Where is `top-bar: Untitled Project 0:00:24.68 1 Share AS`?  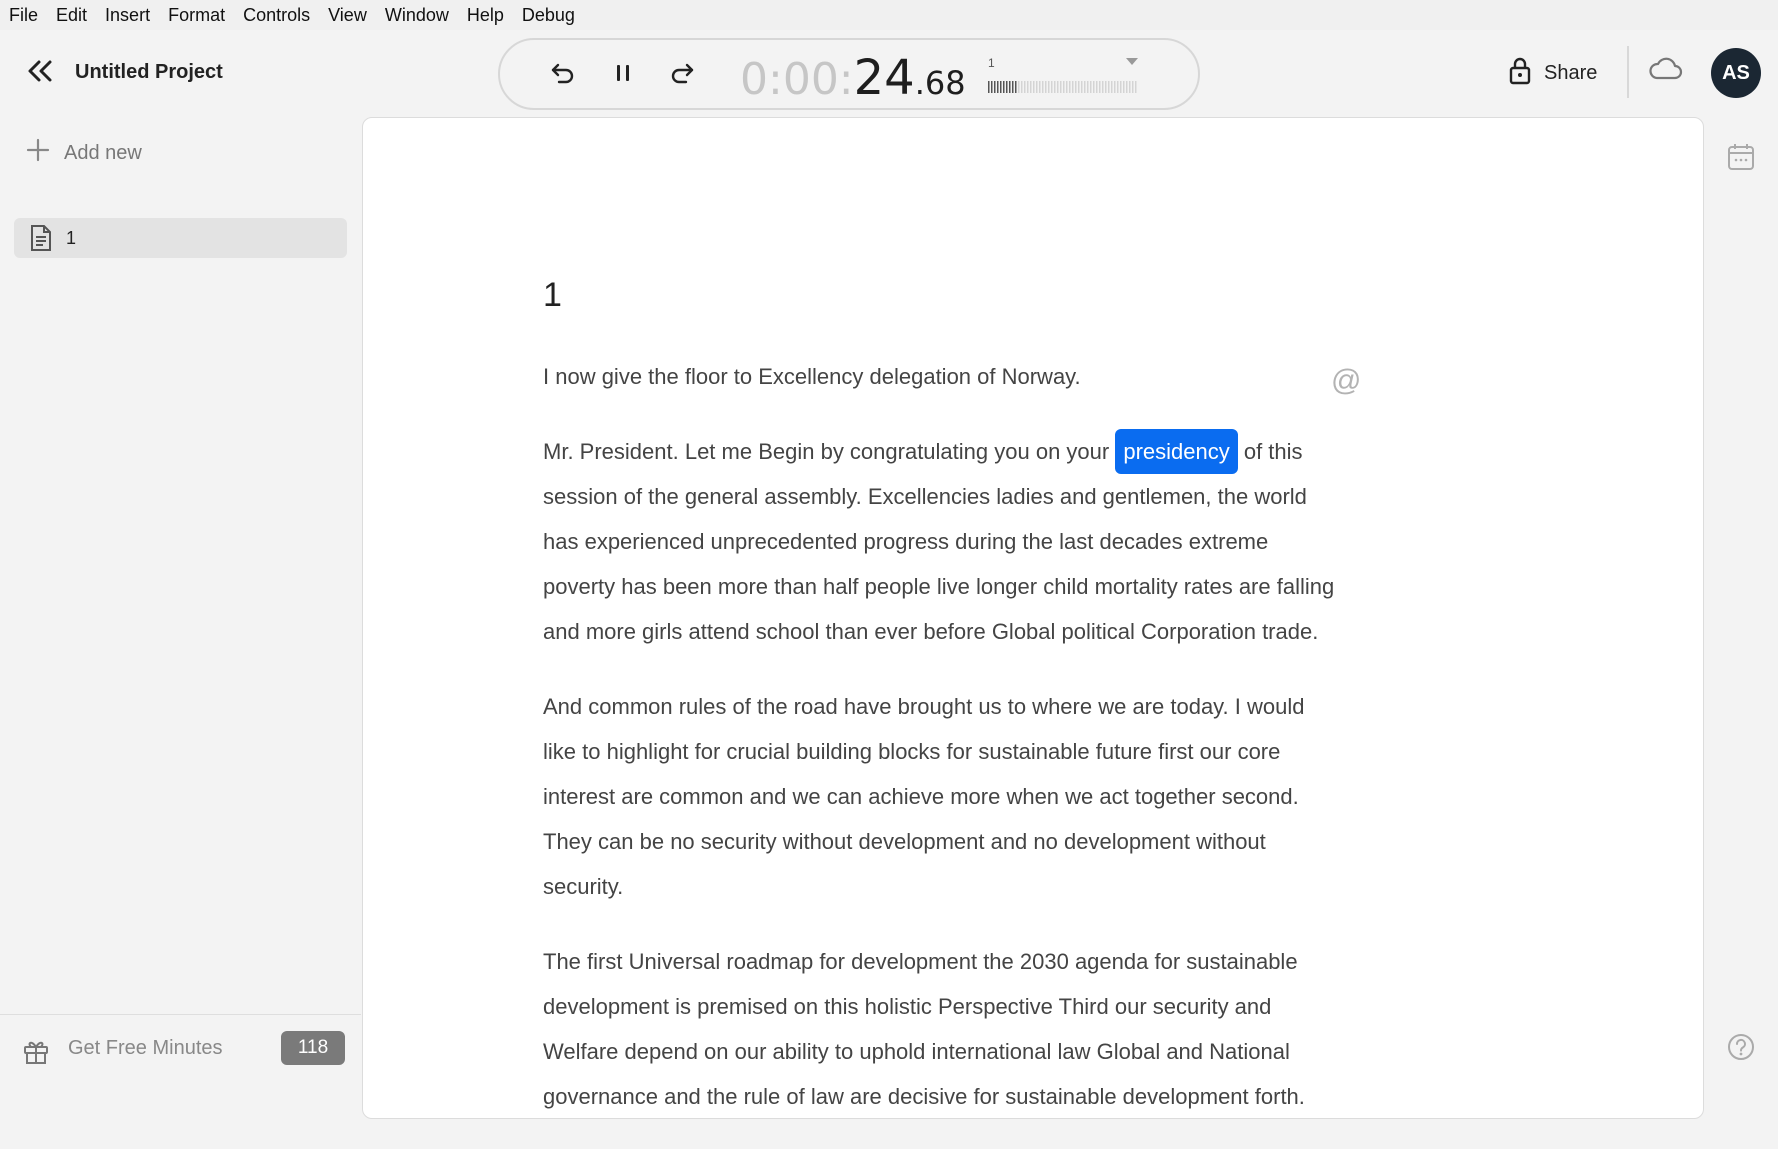
top-bar: Untitled Project 0:00:24.68 1 Share AS is located at coordinates (889, 74).